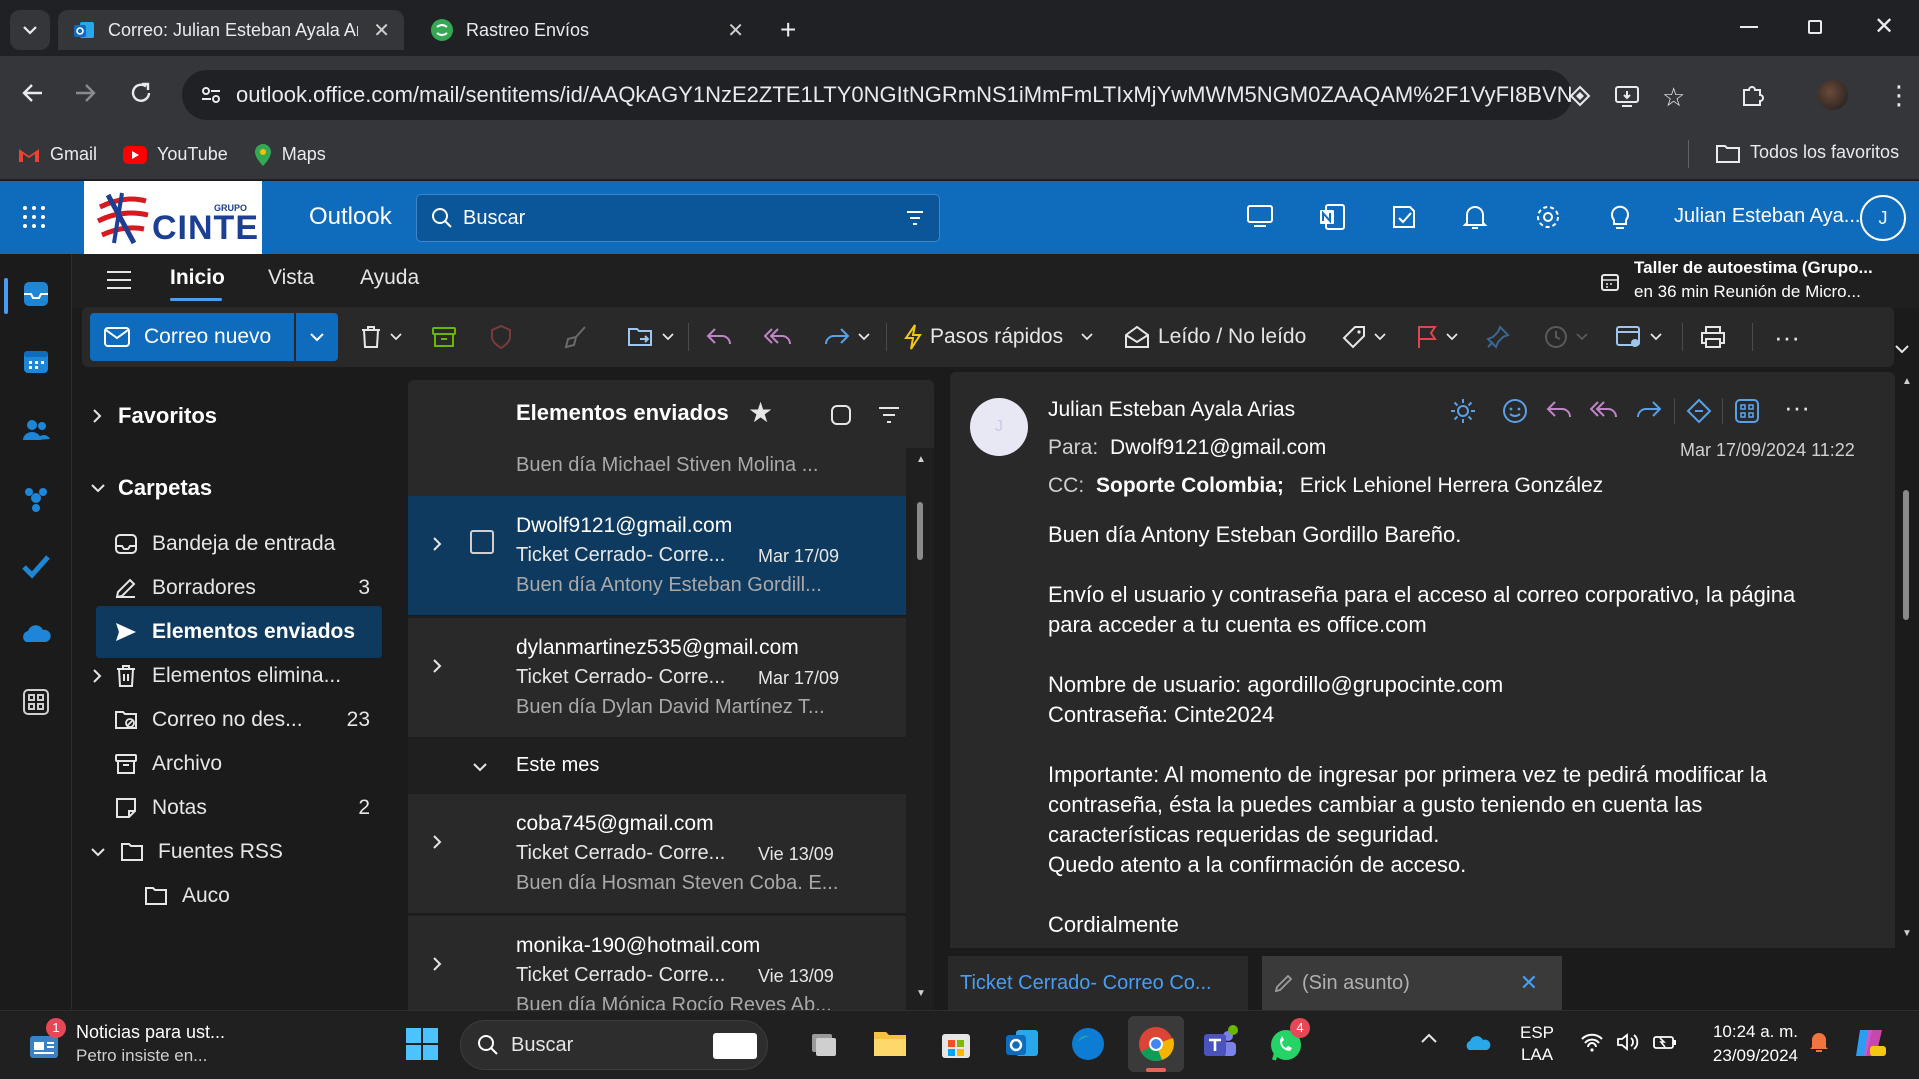 The width and height of the screenshot is (1919, 1079). What do you see at coordinates (1620, 217) in the screenshot?
I see `tips-lightbulb-icon` at bounding box center [1620, 217].